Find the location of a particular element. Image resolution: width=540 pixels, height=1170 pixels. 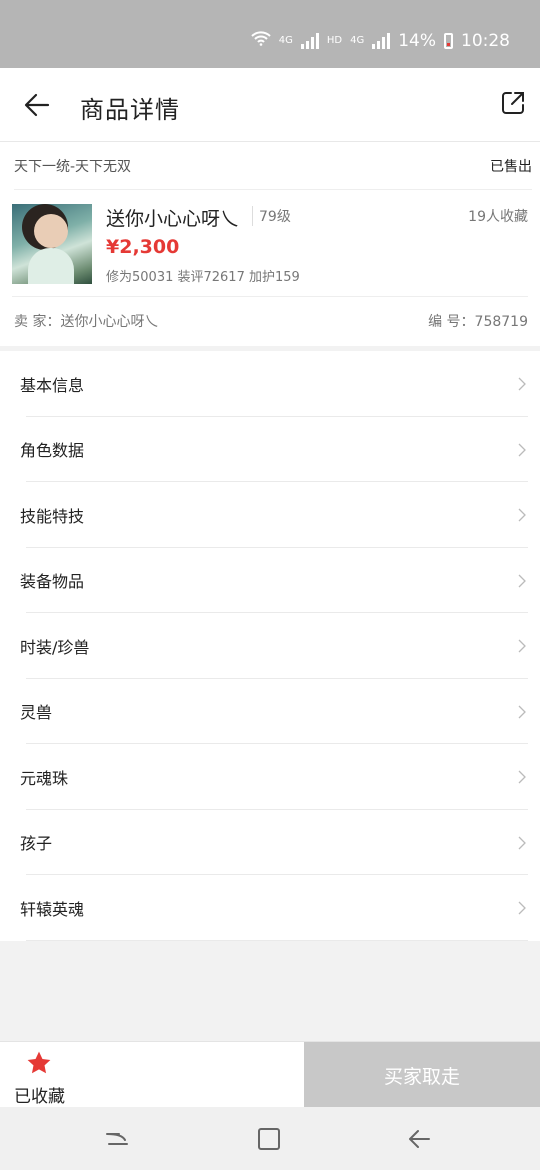

menu-item-spirit-beast: 灵兽 is located at coordinates (270, 712).